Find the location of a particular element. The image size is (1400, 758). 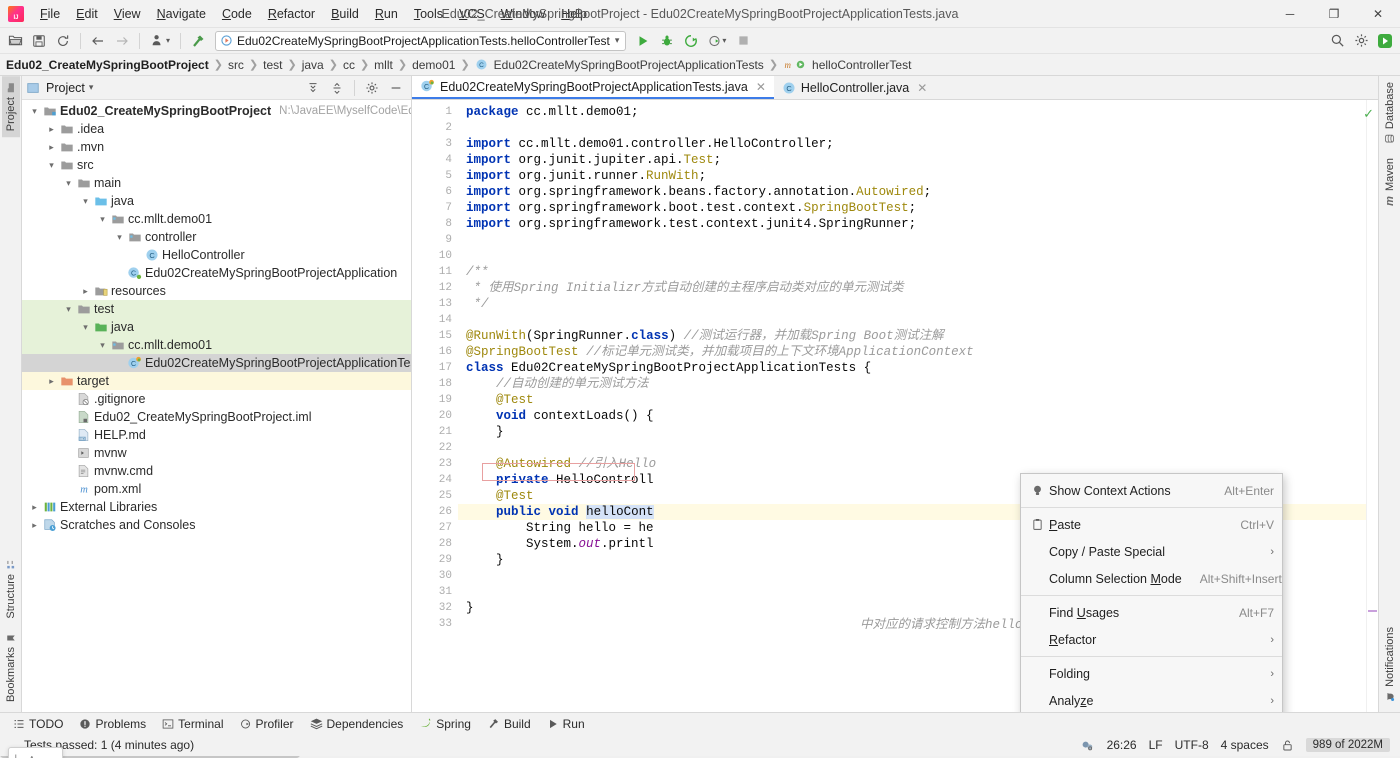

tree-node-main: ▾ main is located at coordinates (216, 183).